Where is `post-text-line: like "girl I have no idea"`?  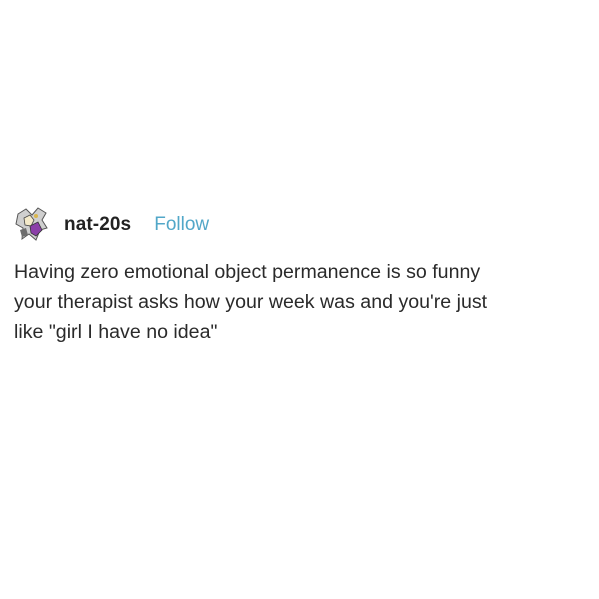 post-text-line: like "girl I have no idea" is located at coordinates (116, 332).